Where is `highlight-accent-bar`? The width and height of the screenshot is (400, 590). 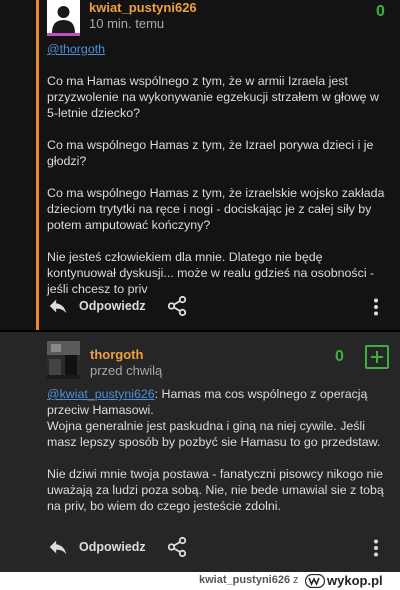 highlight-accent-bar is located at coordinates (37, 165).